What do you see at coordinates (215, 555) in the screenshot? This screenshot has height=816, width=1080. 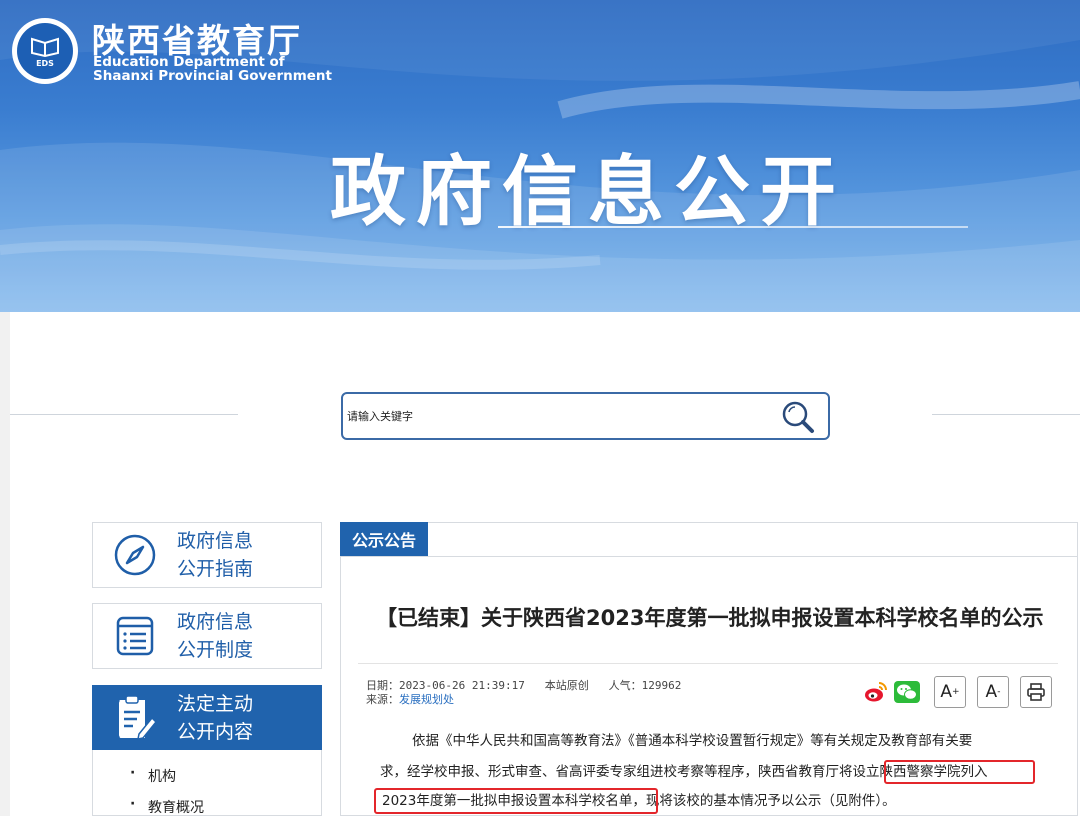 I see `sidebar-item-label: 政府信息 公开指南` at bounding box center [215, 555].